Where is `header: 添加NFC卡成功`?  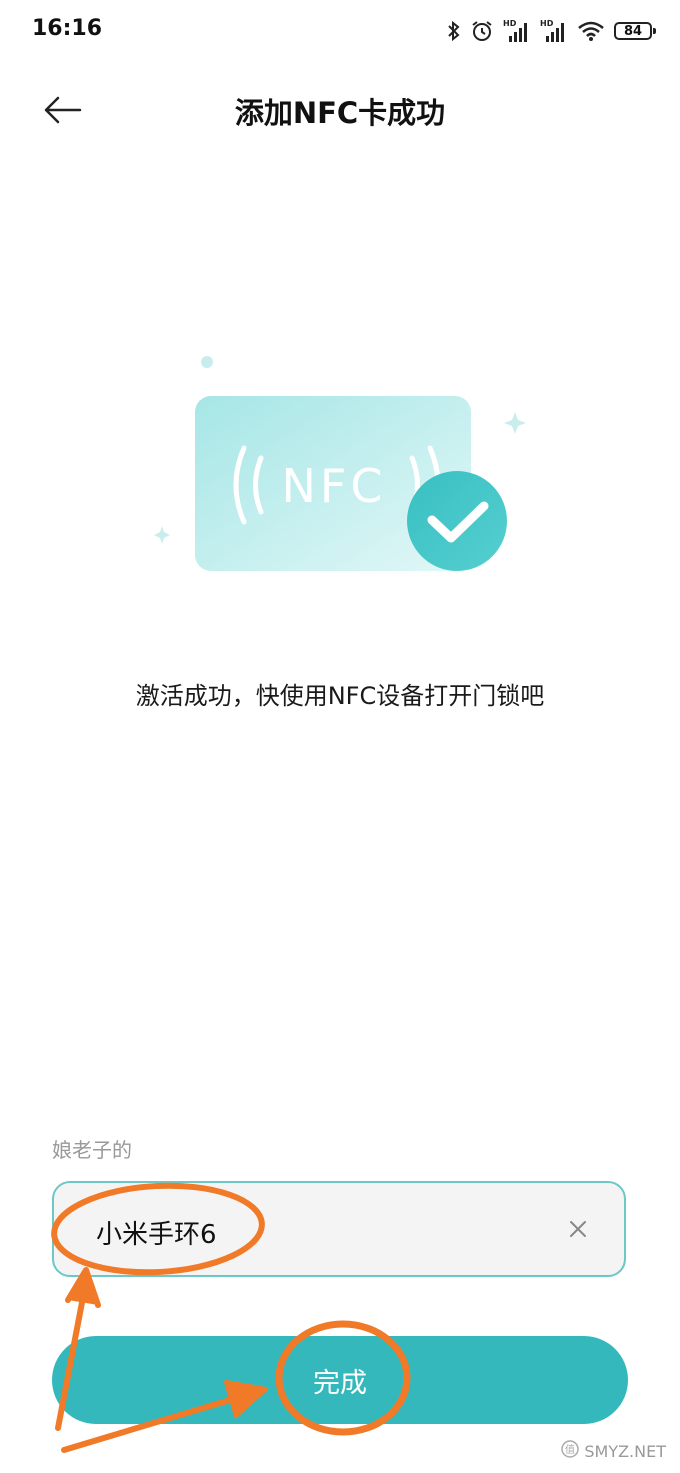
header: 添加NFC卡成功 is located at coordinates (340, 112).